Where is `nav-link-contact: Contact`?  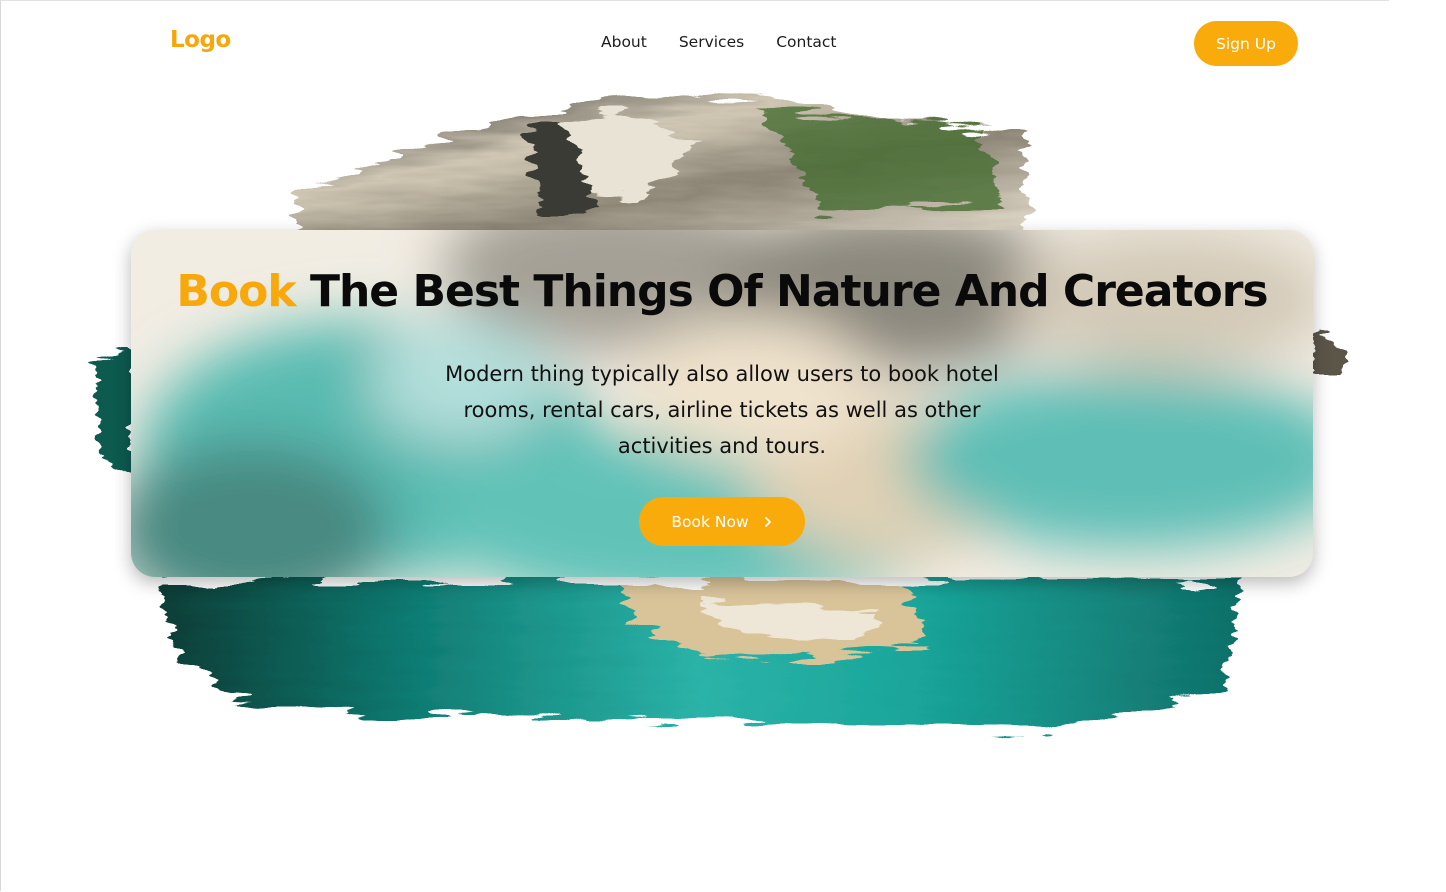
nav-link-contact: Contact is located at coordinates (806, 42).